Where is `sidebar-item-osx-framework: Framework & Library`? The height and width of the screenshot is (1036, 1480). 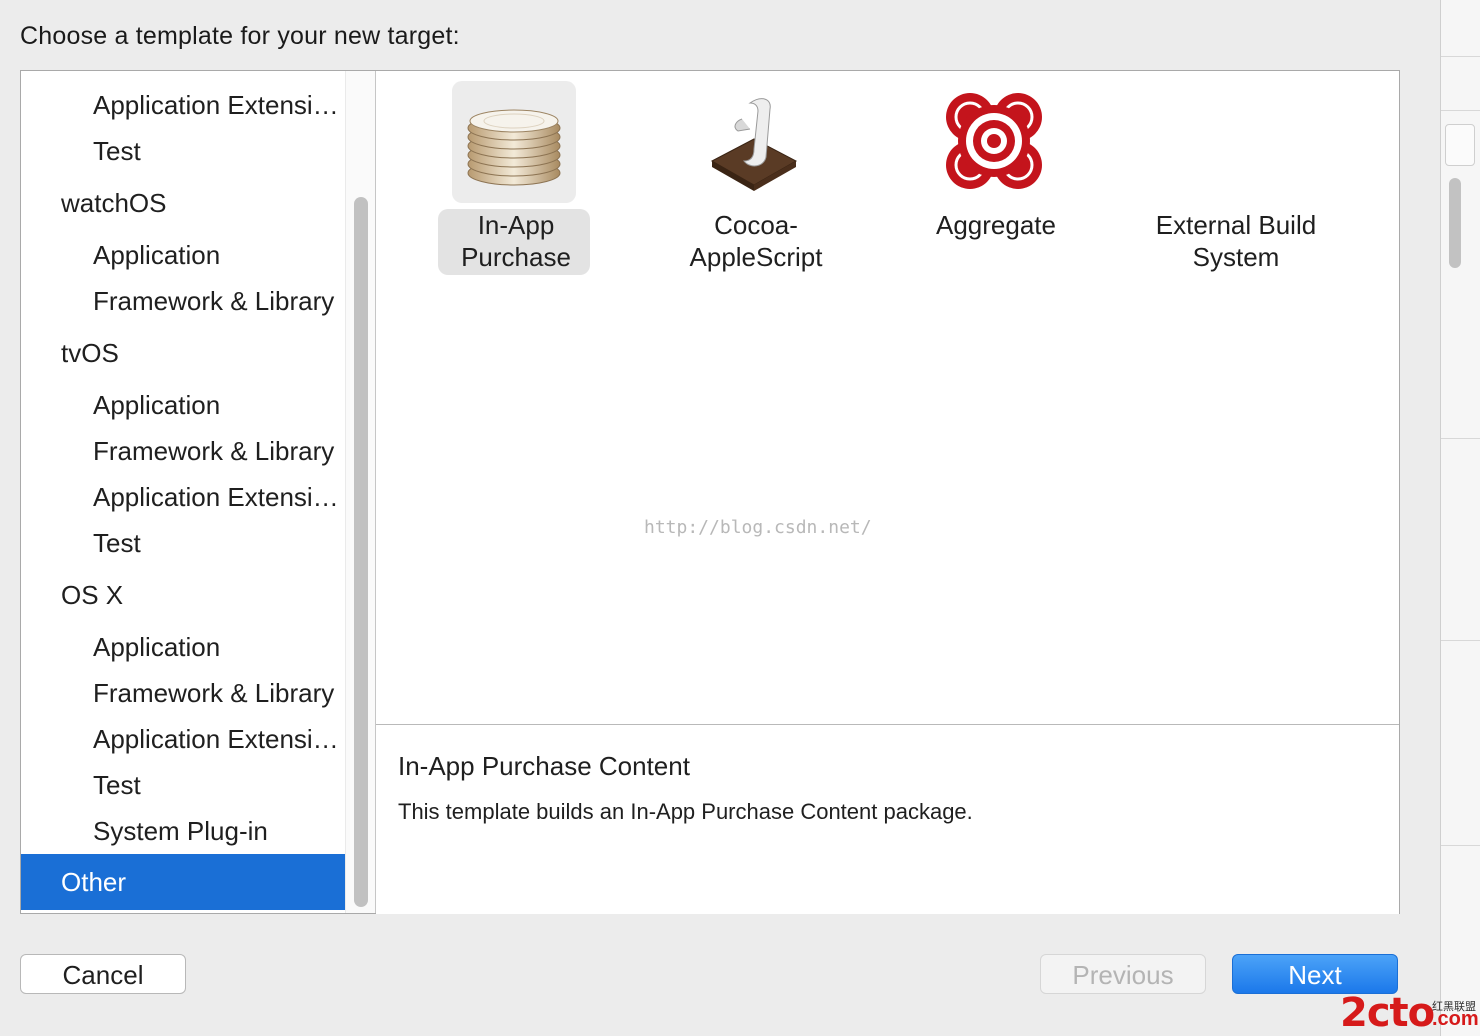 sidebar-item-osx-framework: Framework & Library is located at coordinates (198, 693).